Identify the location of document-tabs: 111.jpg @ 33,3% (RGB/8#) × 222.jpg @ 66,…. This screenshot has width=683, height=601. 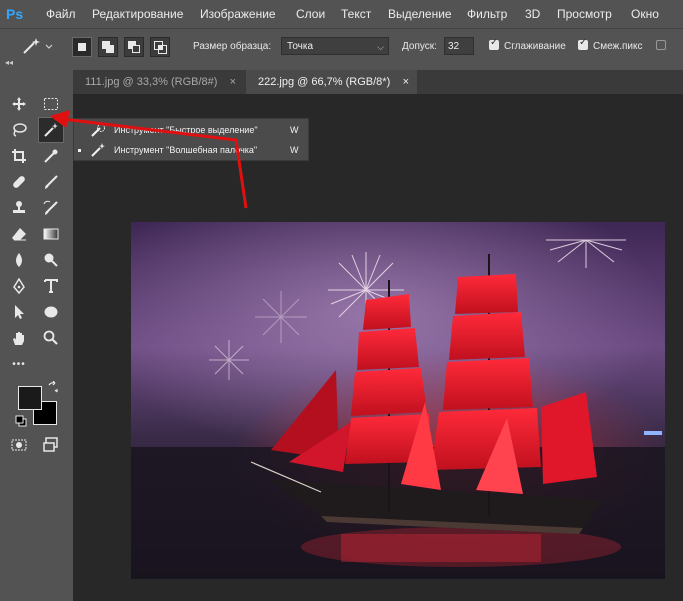
(378, 82).